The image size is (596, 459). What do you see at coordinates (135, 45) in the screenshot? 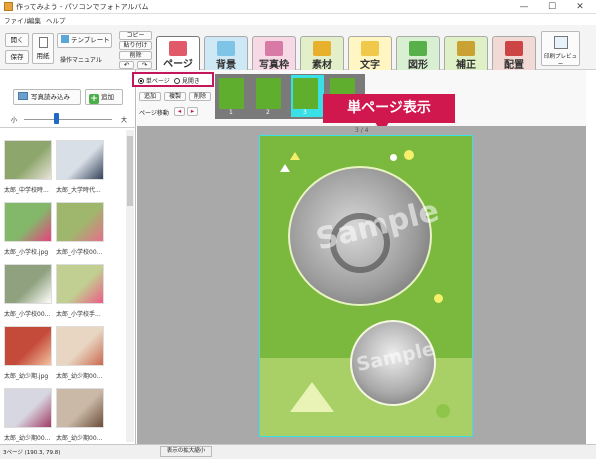
I see `paste-button: 貼り付け` at bounding box center [135, 45].